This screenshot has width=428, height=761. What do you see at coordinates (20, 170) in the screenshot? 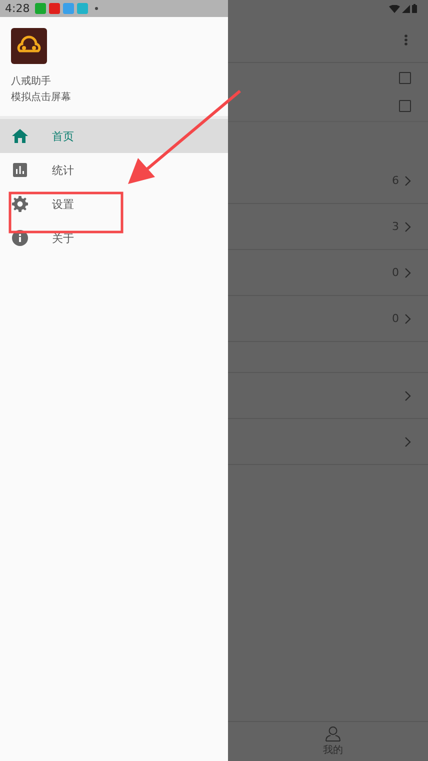
I see `bar-chart-icon` at bounding box center [20, 170].